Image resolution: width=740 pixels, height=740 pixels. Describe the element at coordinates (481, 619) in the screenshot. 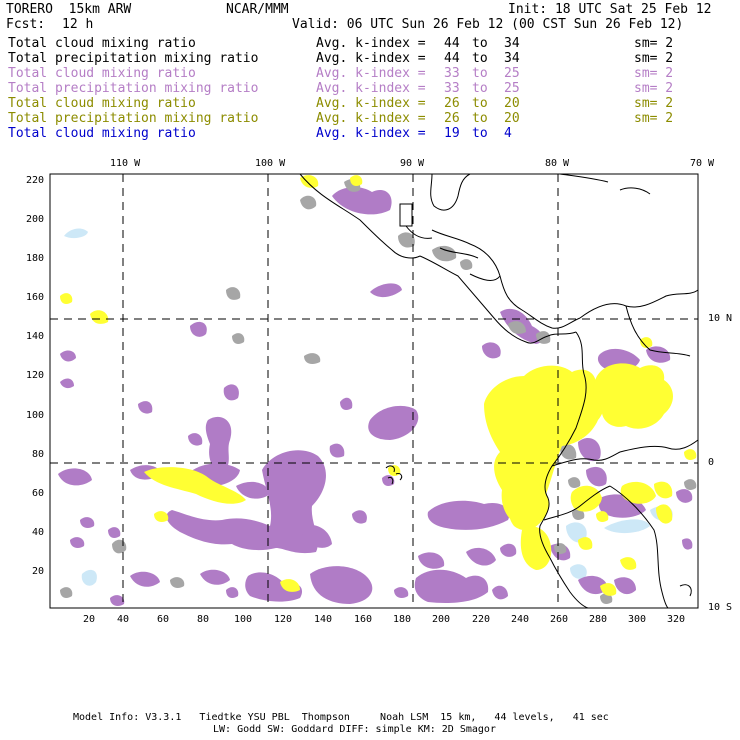

I see `bottom-tick-label: 220` at that location.